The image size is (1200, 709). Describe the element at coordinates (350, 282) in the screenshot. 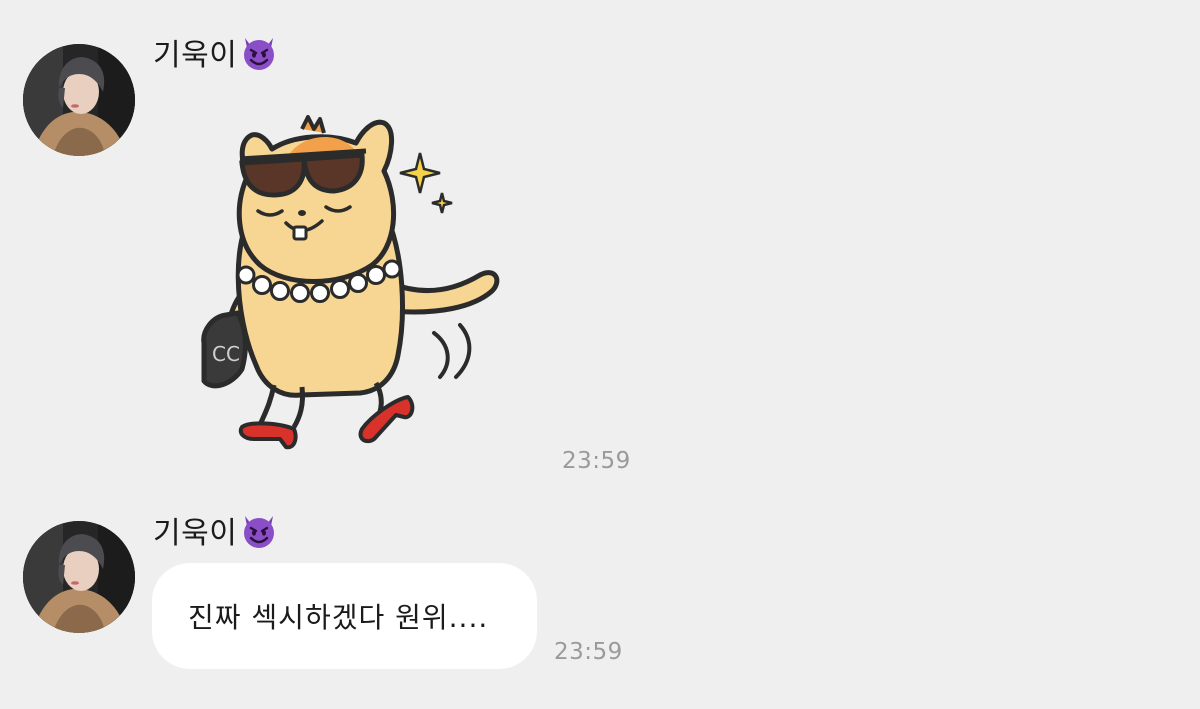

I see `hamster-with-sunglasses-sticker-icon: CC` at that location.